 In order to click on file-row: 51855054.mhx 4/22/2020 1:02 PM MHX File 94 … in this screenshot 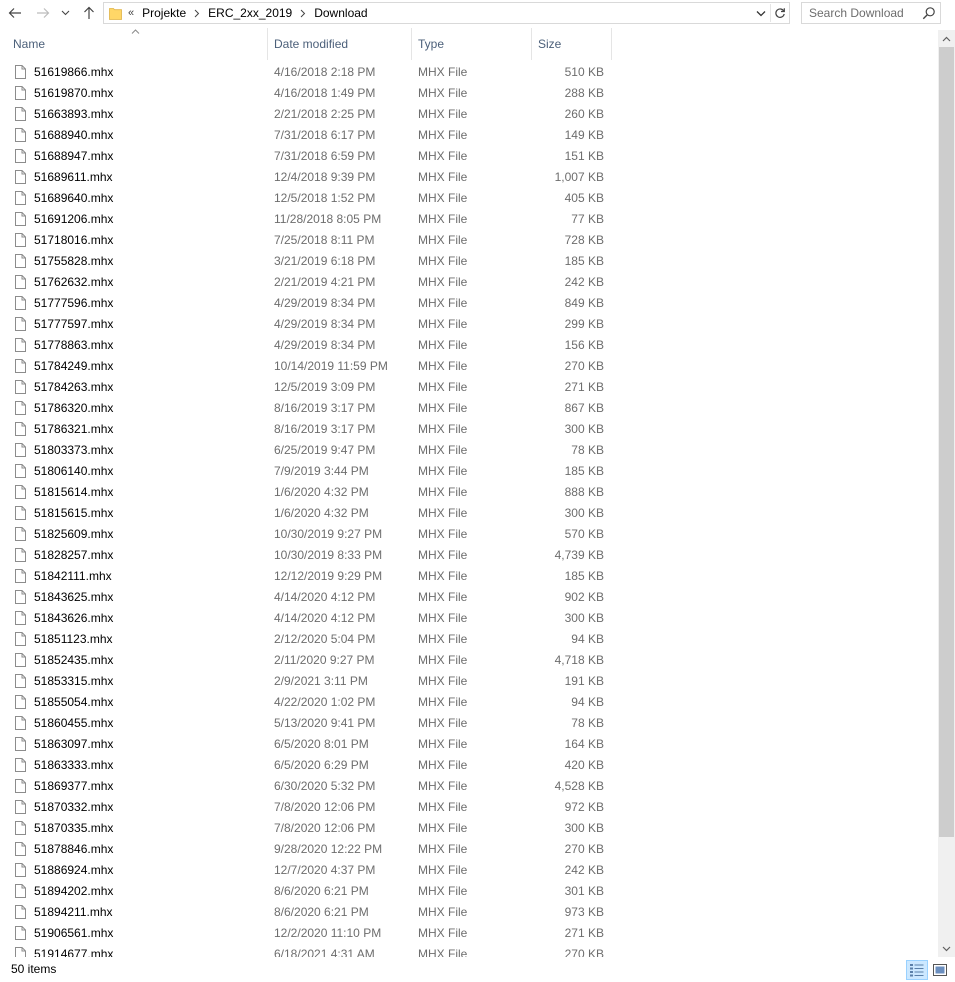, I will do `click(469, 702)`.